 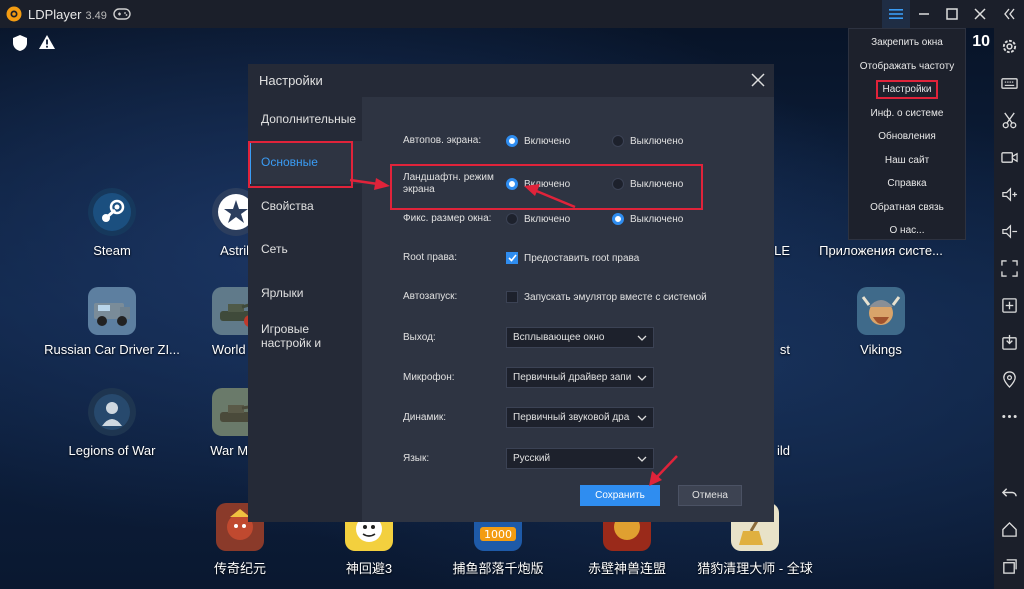 What do you see at coordinates (580, 458) in the screenshot?
I see `language-select: Русский` at bounding box center [580, 458].